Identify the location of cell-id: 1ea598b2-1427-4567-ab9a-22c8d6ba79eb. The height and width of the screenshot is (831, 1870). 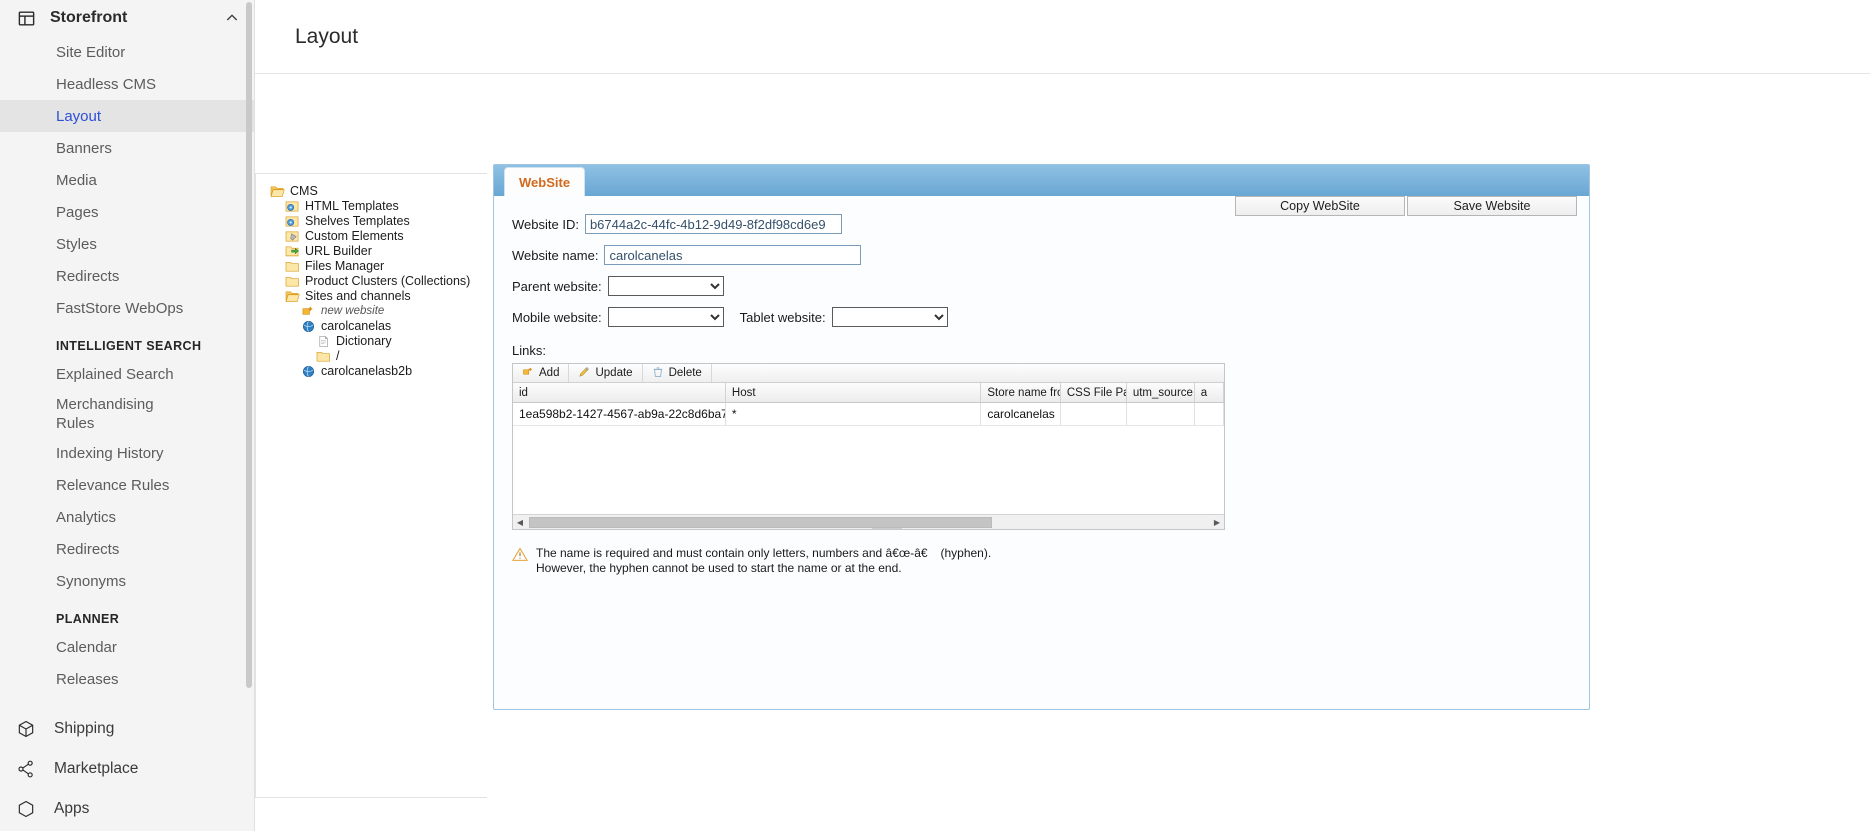
(619, 414).